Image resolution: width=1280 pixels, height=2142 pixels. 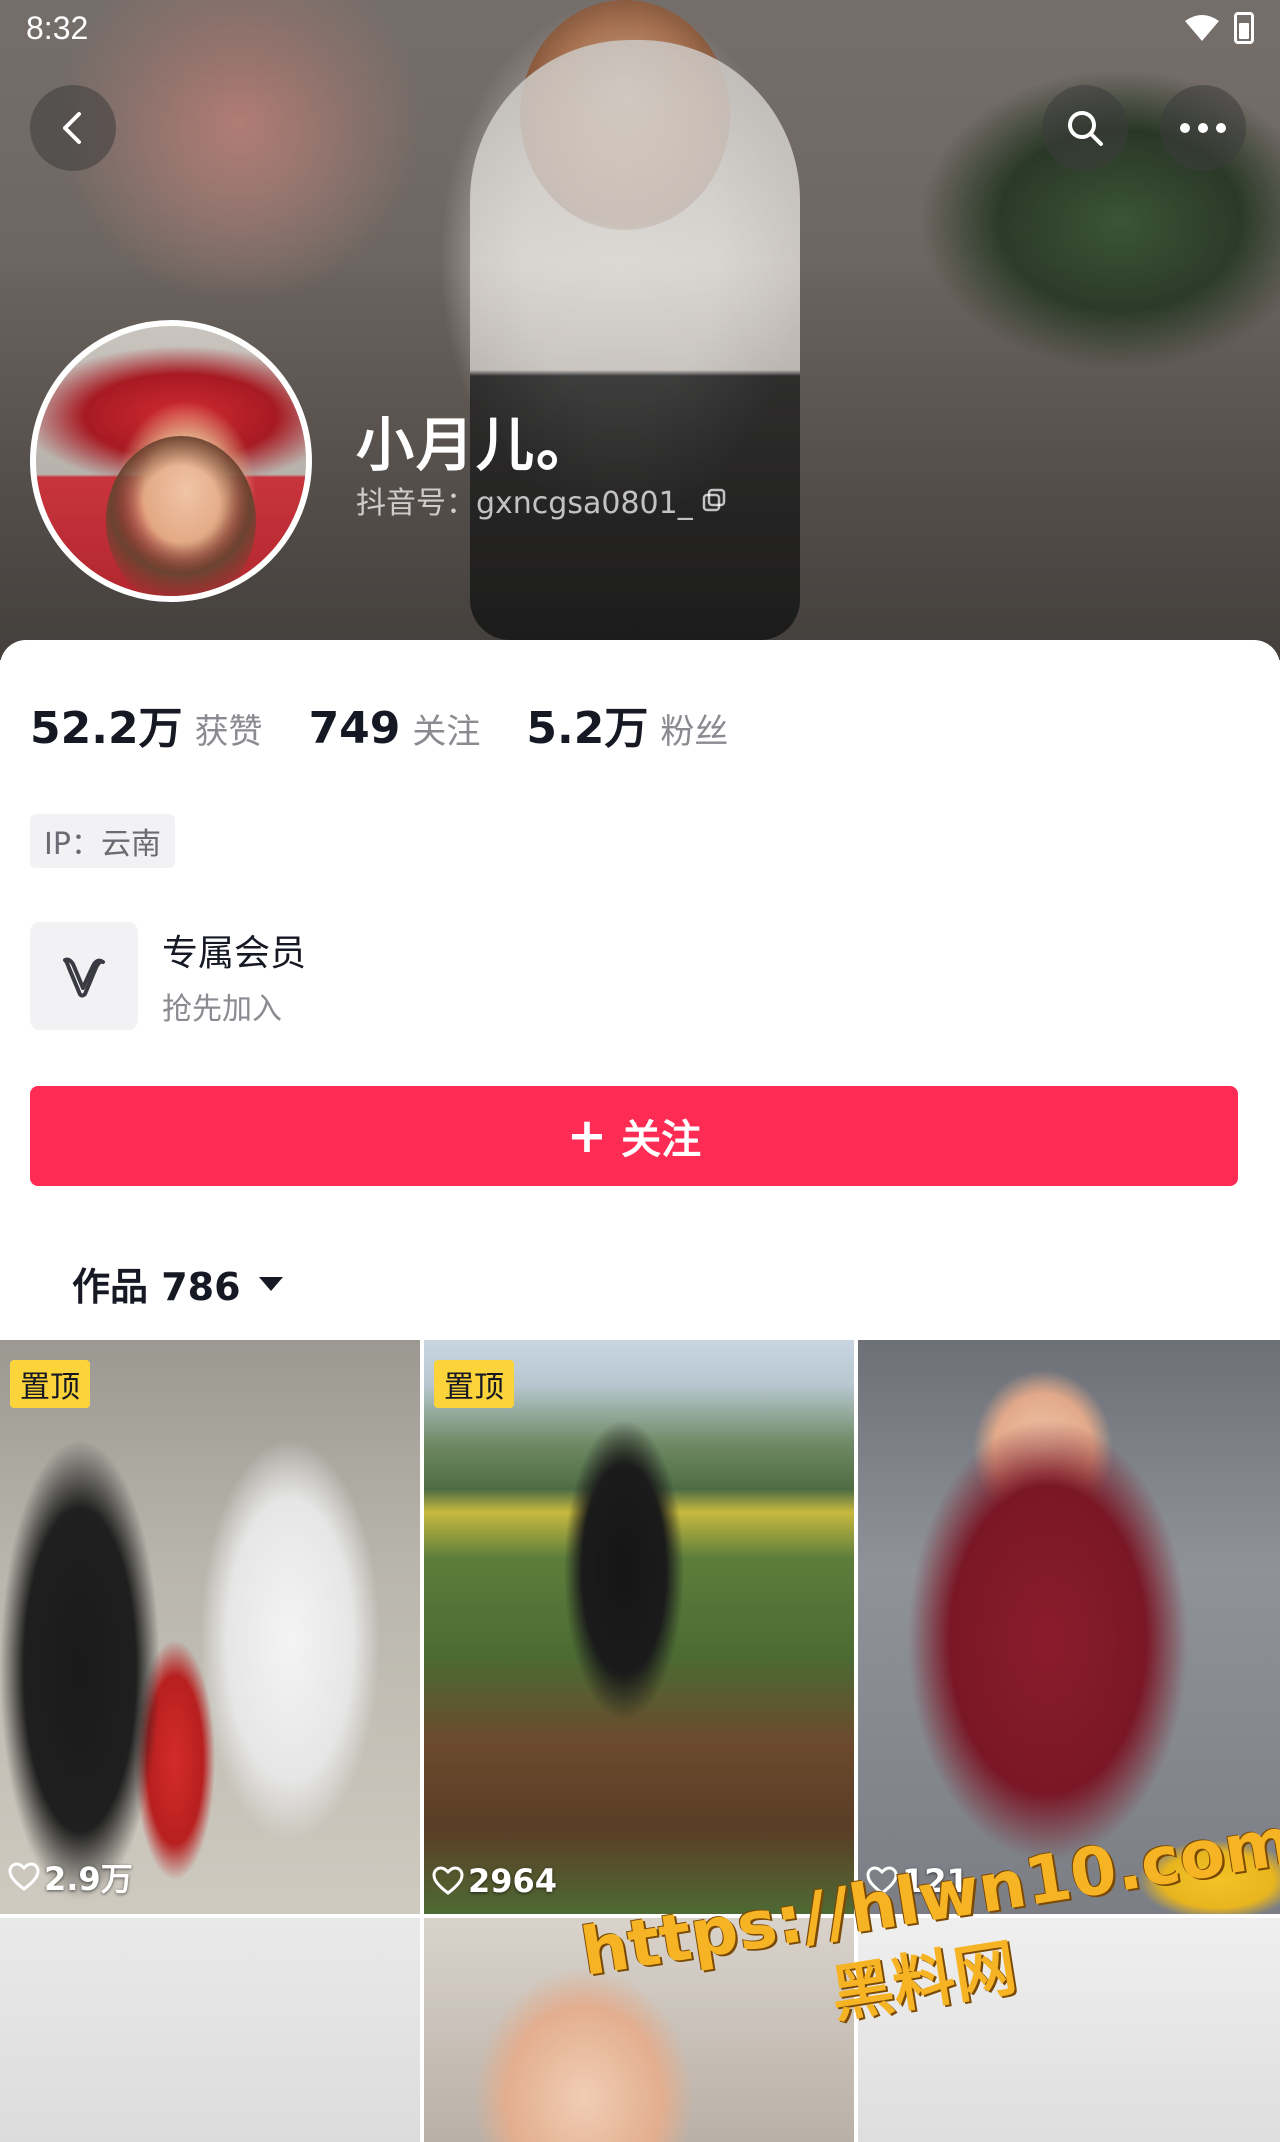 What do you see at coordinates (639, 1627) in the screenshot?
I see `video-tile: 置顶 2964` at bounding box center [639, 1627].